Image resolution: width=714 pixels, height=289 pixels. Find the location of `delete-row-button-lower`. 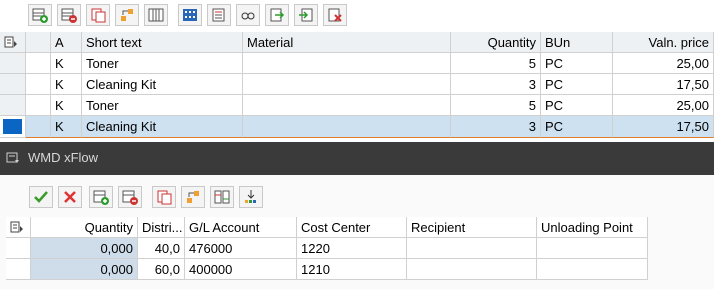

delete-row-button-lower is located at coordinates (130, 197).